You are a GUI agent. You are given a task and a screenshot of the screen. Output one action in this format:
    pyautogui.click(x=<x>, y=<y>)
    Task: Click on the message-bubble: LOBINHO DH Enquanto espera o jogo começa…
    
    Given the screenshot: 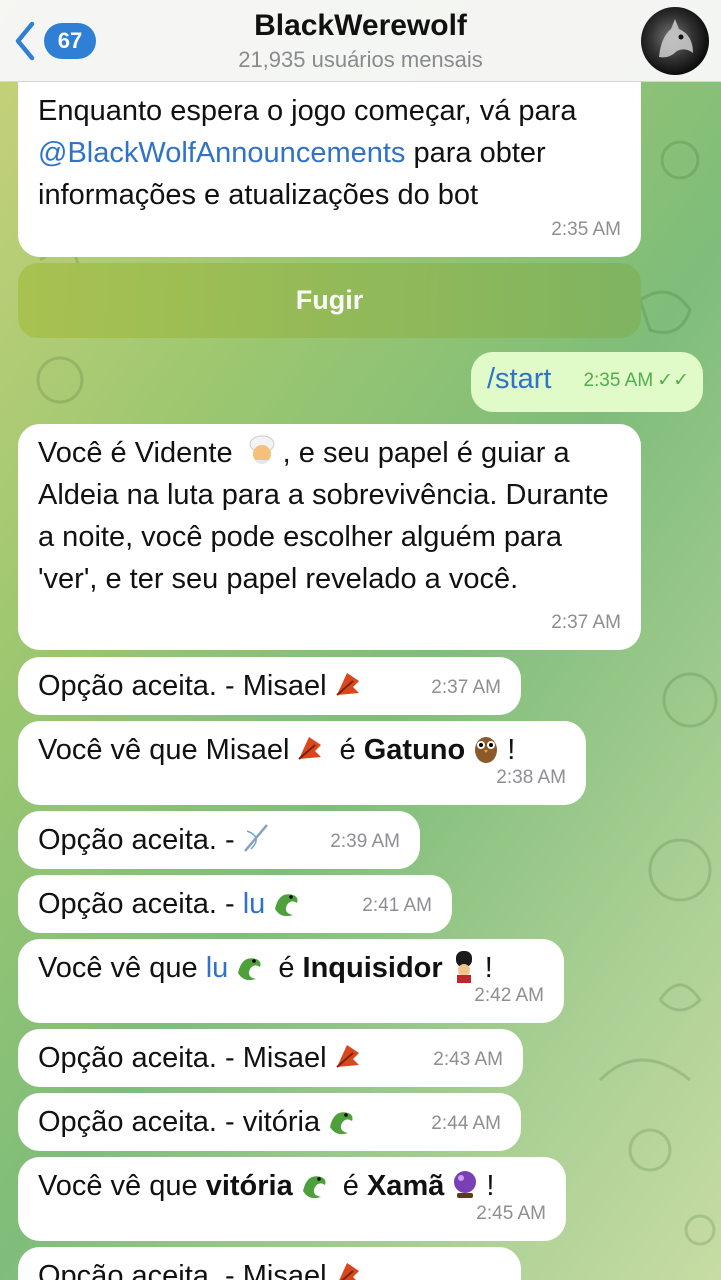 What is the action you would take?
    pyautogui.click(x=329, y=169)
    